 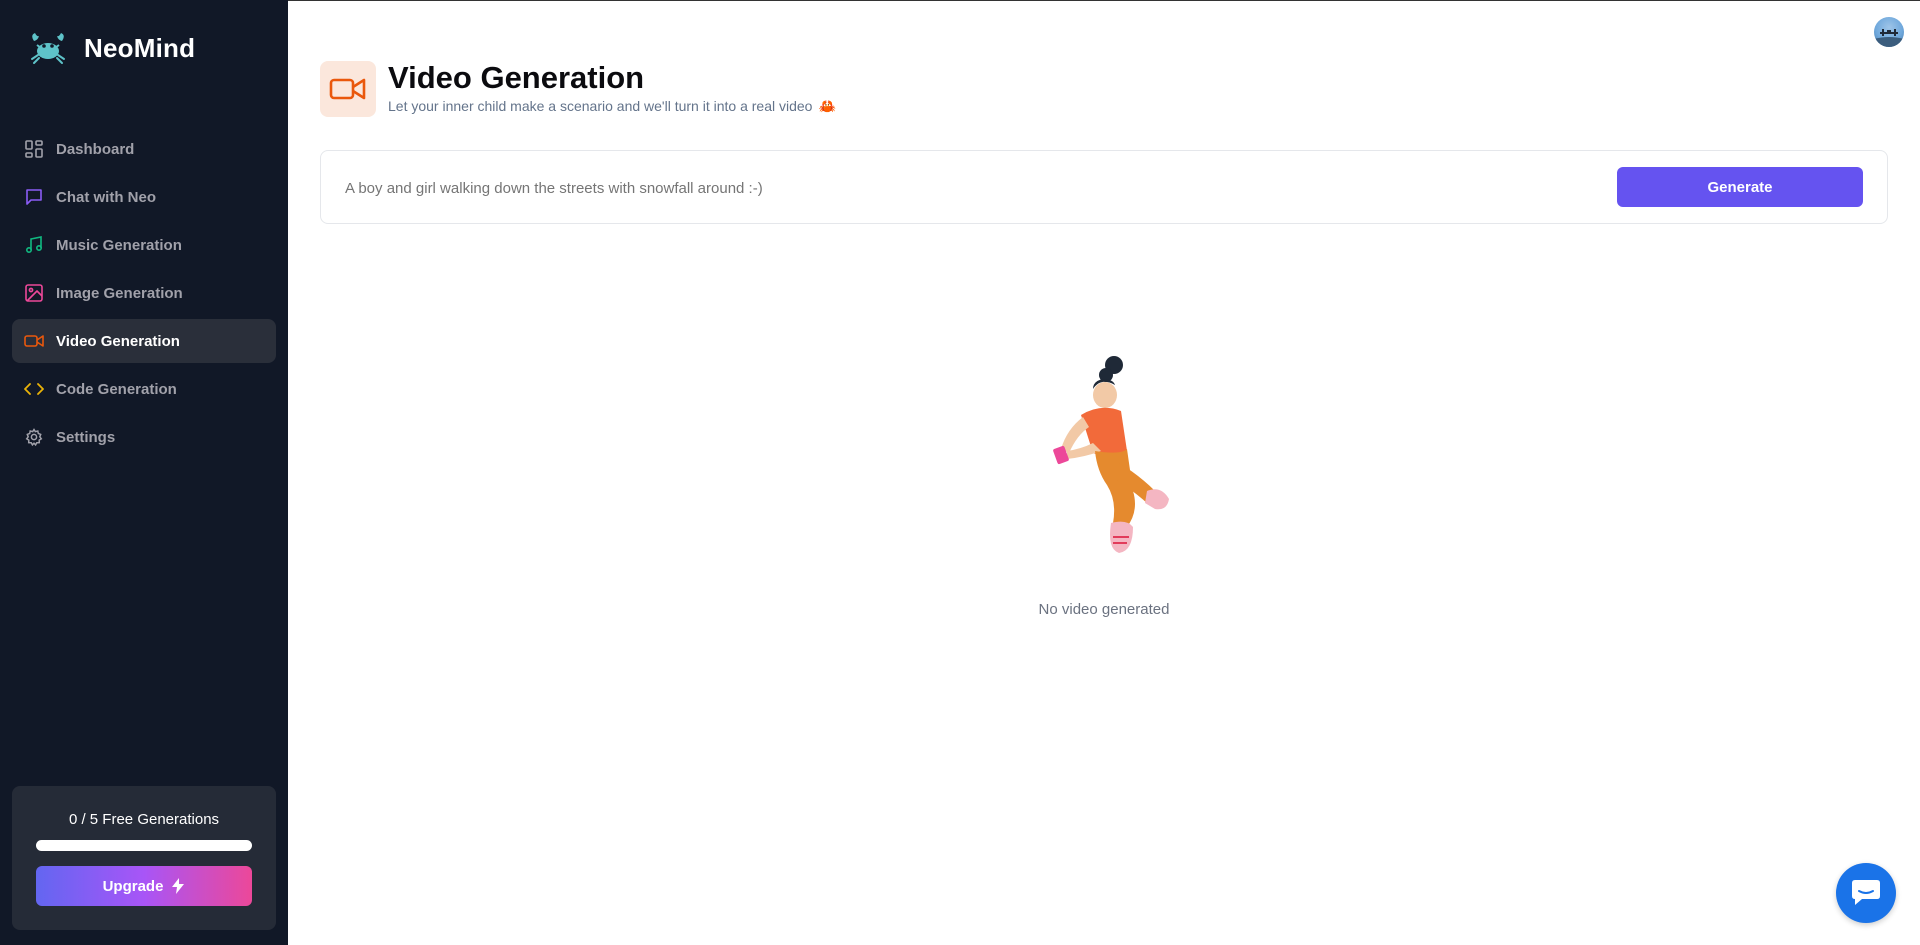 What do you see at coordinates (827, 105) in the screenshot?
I see `crab-emoji-icon: 🦀` at bounding box center [827, 105].